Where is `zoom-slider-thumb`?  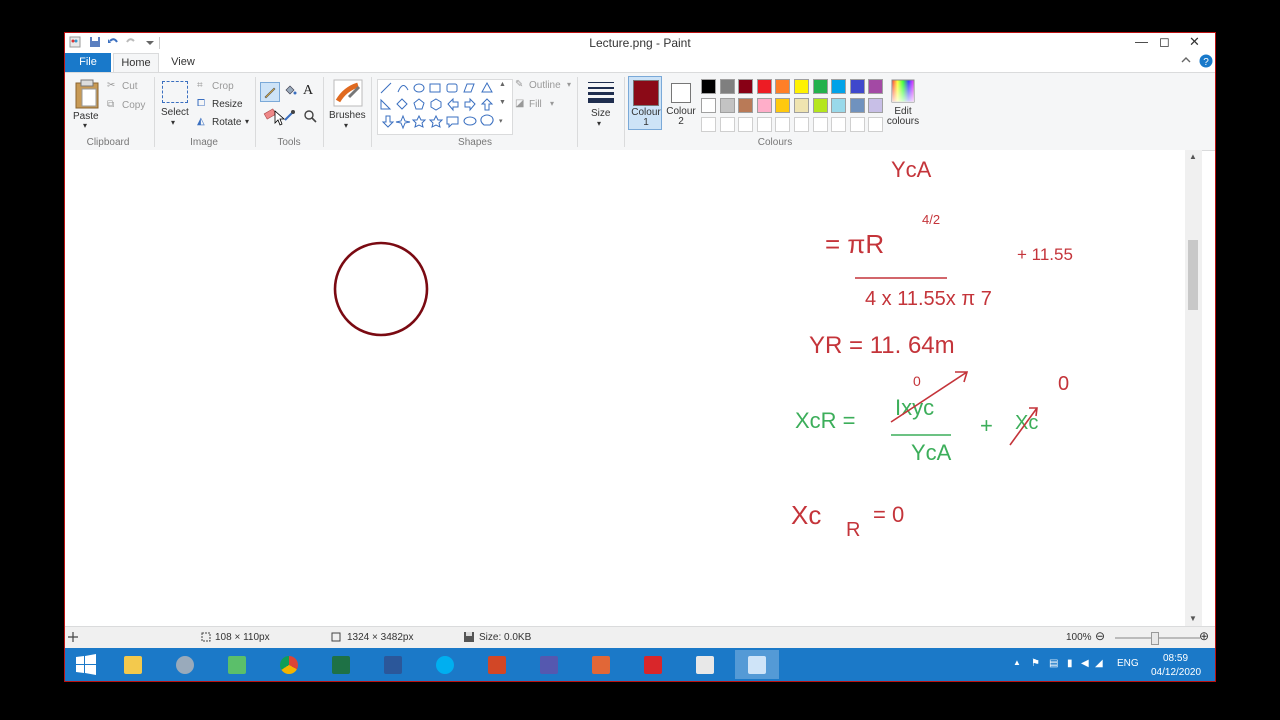
zoom-slider-thumb is located at coordinates (1155, 638).